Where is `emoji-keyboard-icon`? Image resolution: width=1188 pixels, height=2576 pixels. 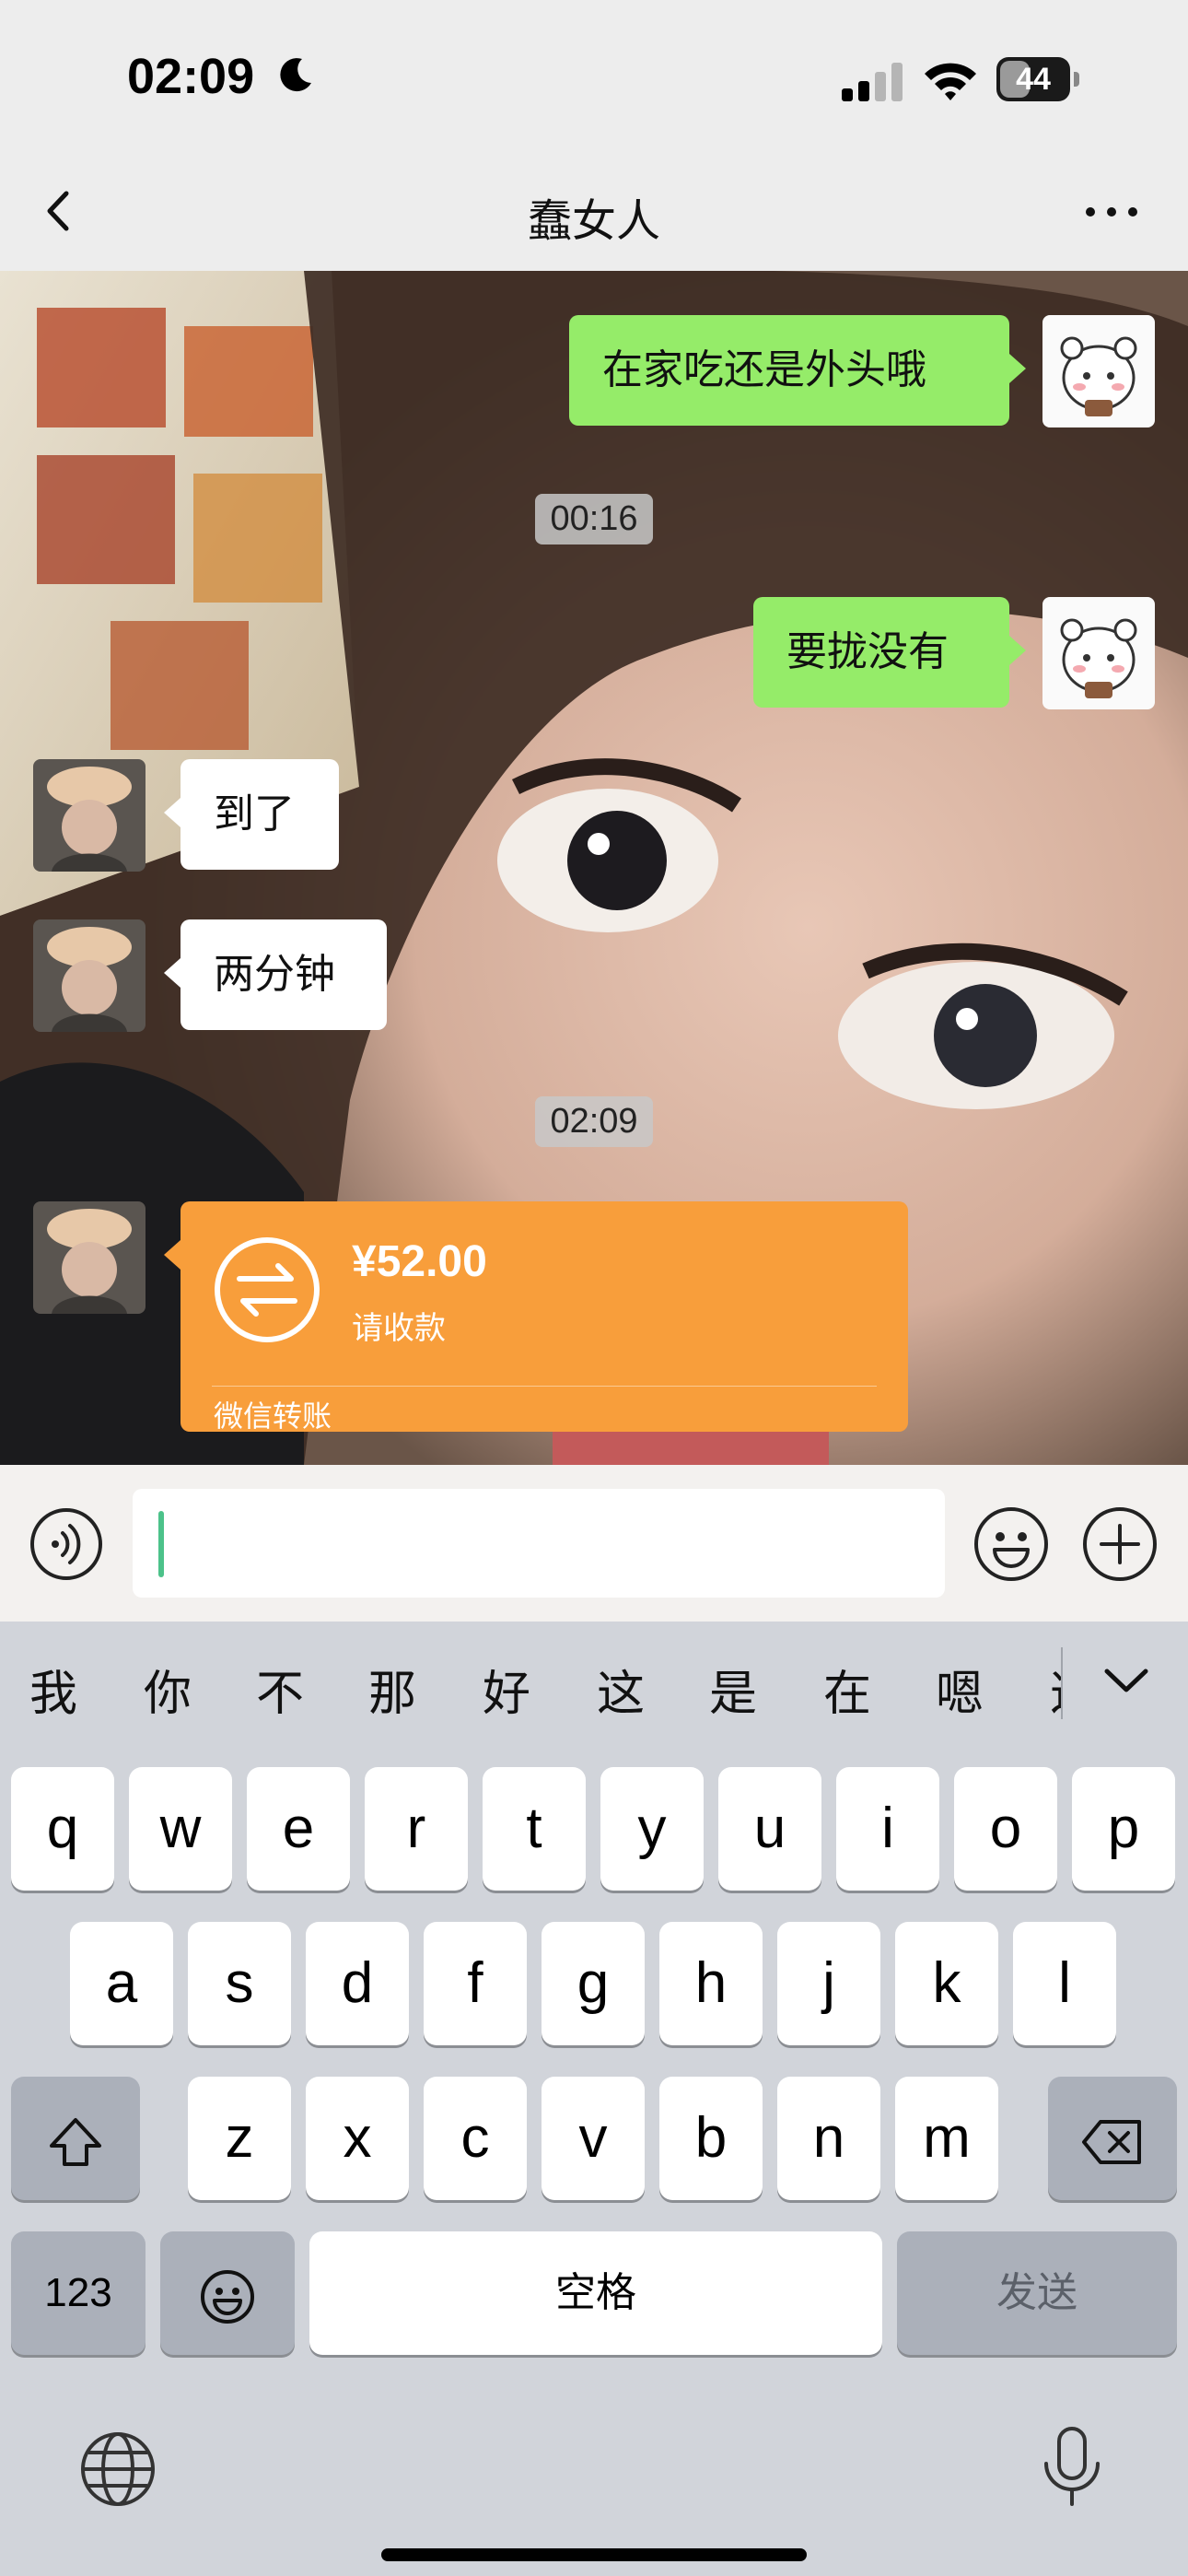 emoji-keyboard-icon is located at coordinates (227, 2296).